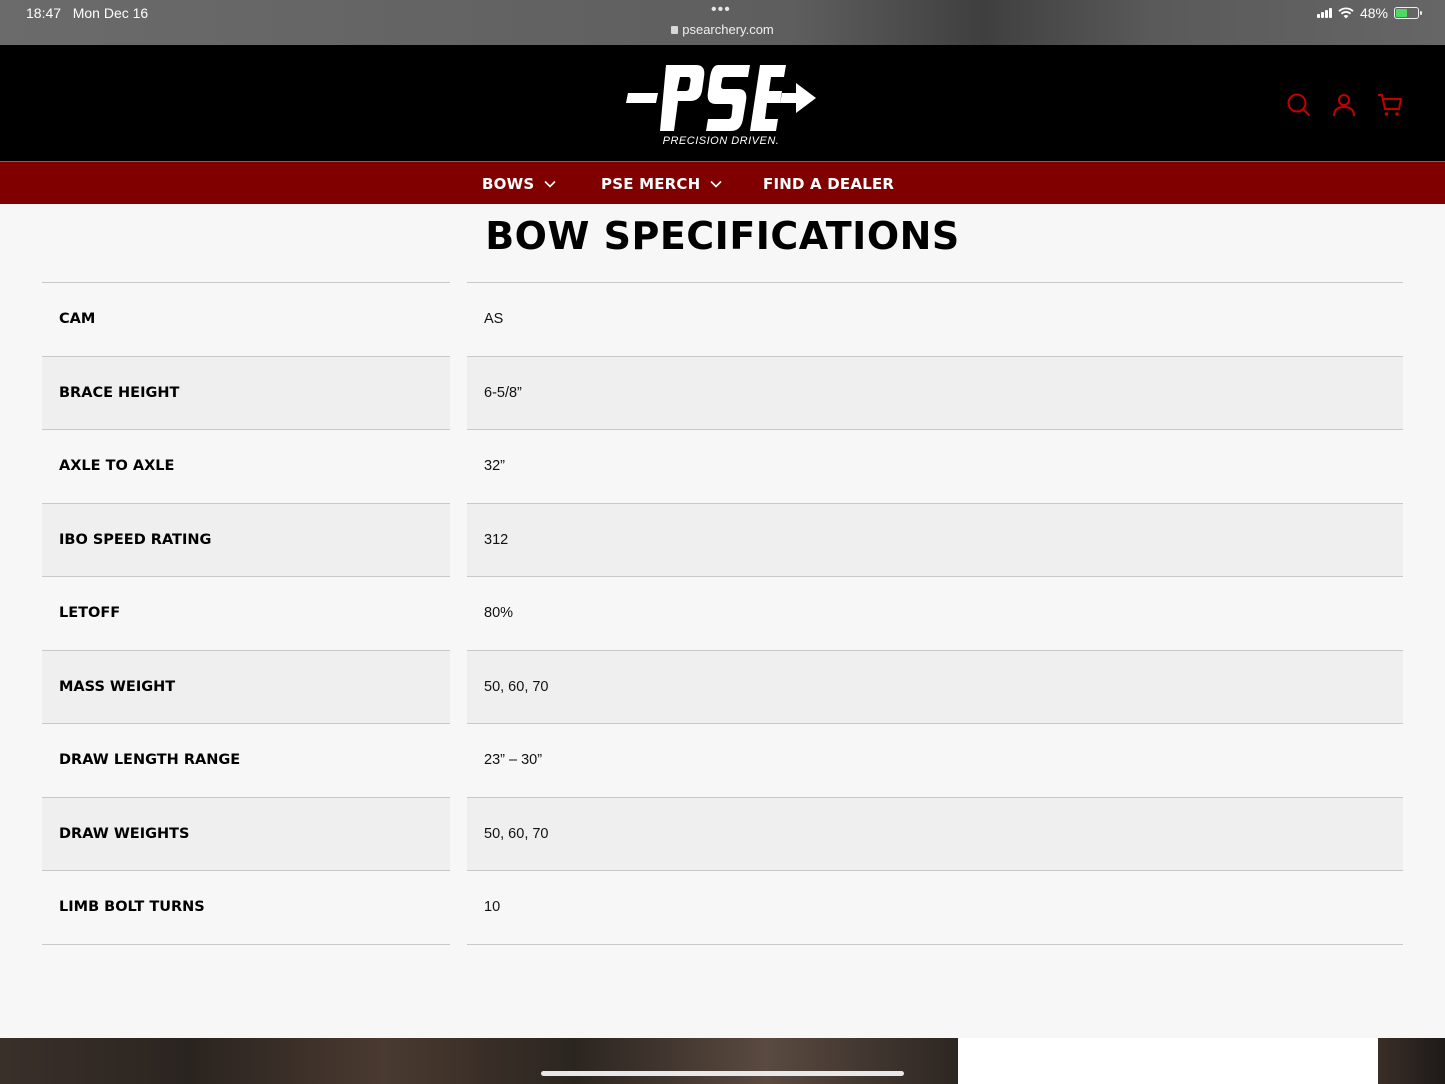 Image resolution: width=1445 pixels, height=1084 pixels. Describe the element at coordinates (935, 319) in the screenshot. I see `spec-value: AS` at that location.